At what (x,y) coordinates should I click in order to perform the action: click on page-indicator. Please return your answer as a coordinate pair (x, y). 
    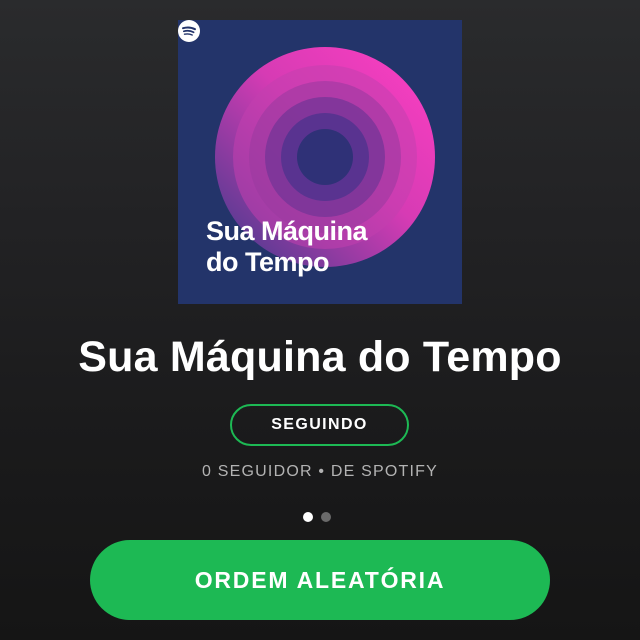
    Looking at the image, I should click on (317, 518).